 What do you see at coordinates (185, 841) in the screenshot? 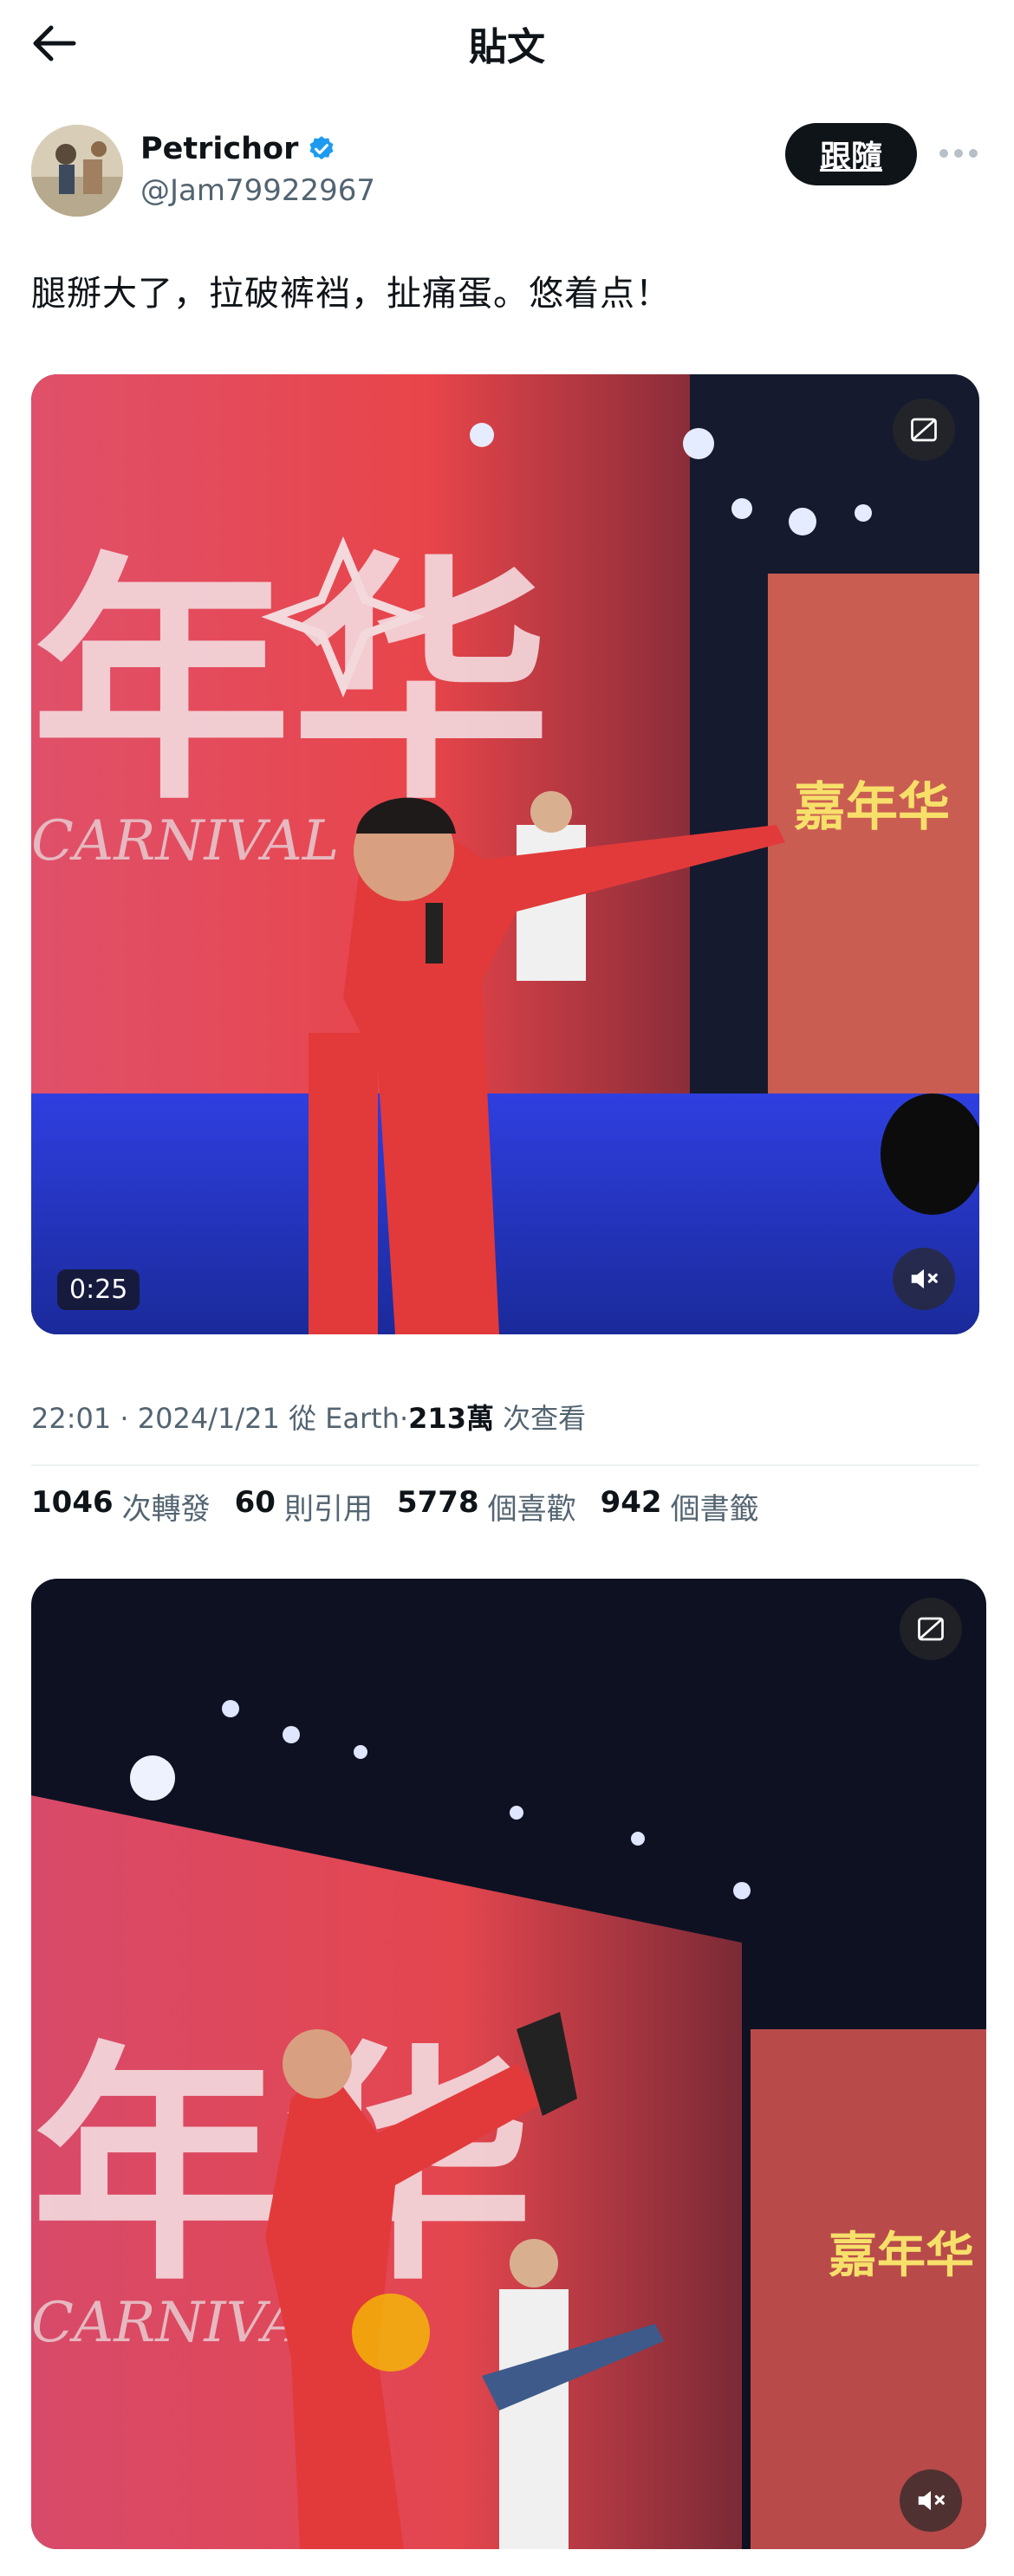
I see `svg-text: CARNIVAL` at bounding box center [185, 841].